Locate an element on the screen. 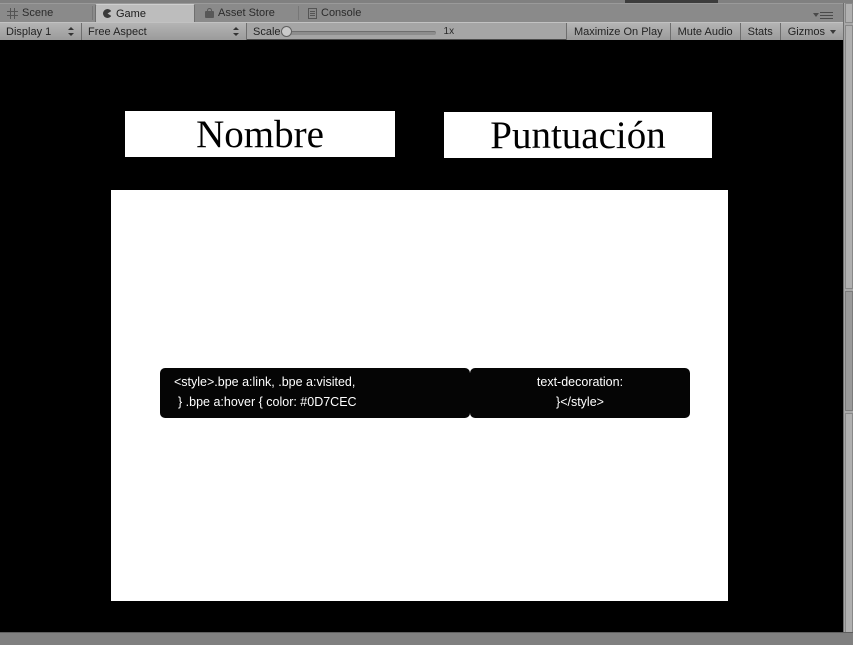 The width and height of the screenshot is (853, 645). tab-game: Game is located at coordinates (145, 13).